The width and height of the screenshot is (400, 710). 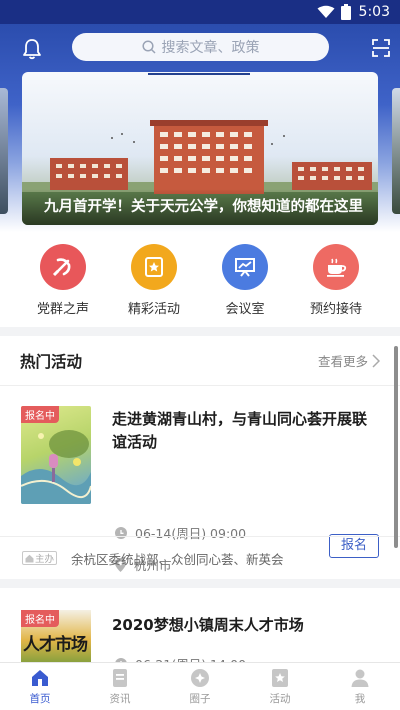 I want to click on activity-star-icon, so click(x=280, y=678).